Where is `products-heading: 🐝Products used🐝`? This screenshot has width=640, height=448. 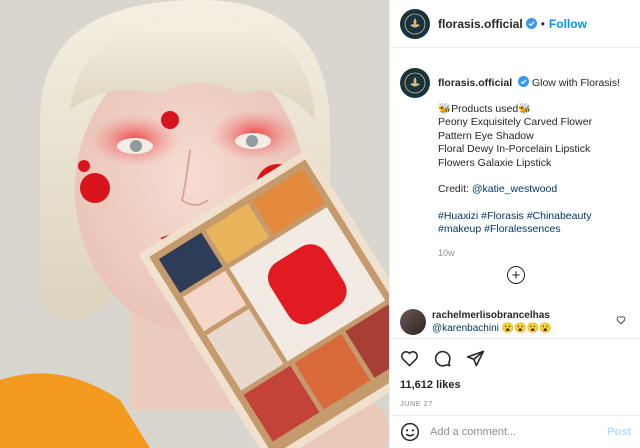 products-heading: 🐝Products used🐝 is located at coordinates (485, 108).